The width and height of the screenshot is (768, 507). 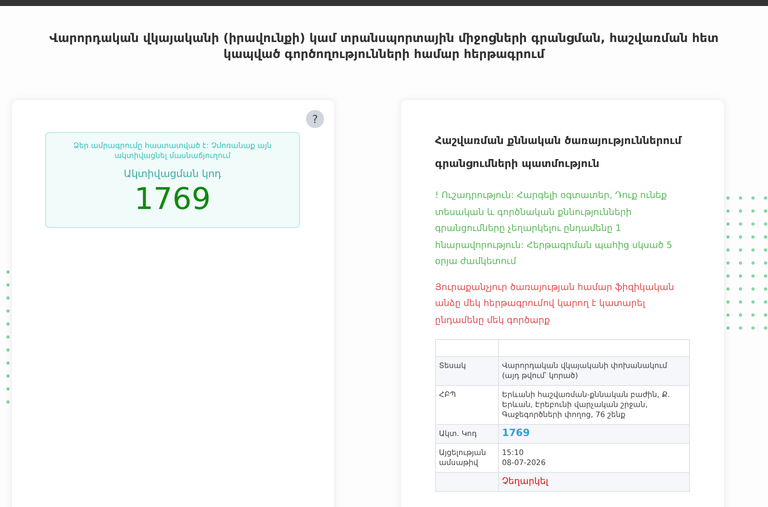 What do you see at coordinates (172, 174) in the screenshot?
I see `code-label: Ակտիվացման կոդ` at bounding box center [172, 174].